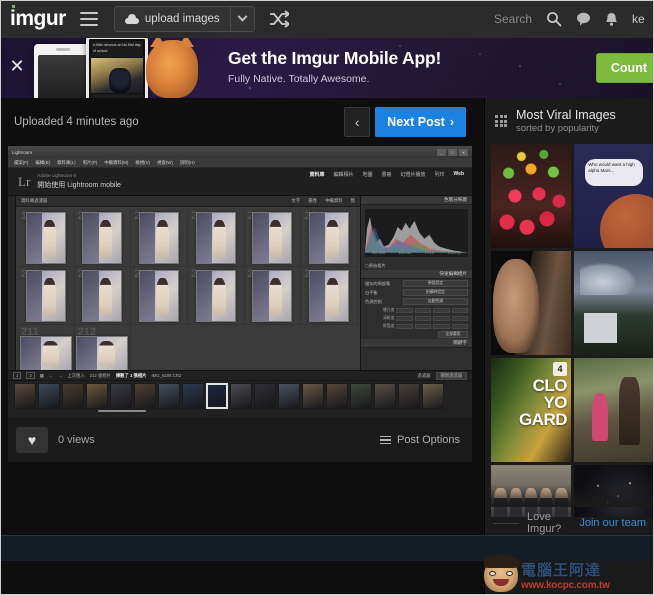 The width and height of the screenshot is (654, 595). I want to click on viral-tile-cocktail-glasses, so click(531, 196).